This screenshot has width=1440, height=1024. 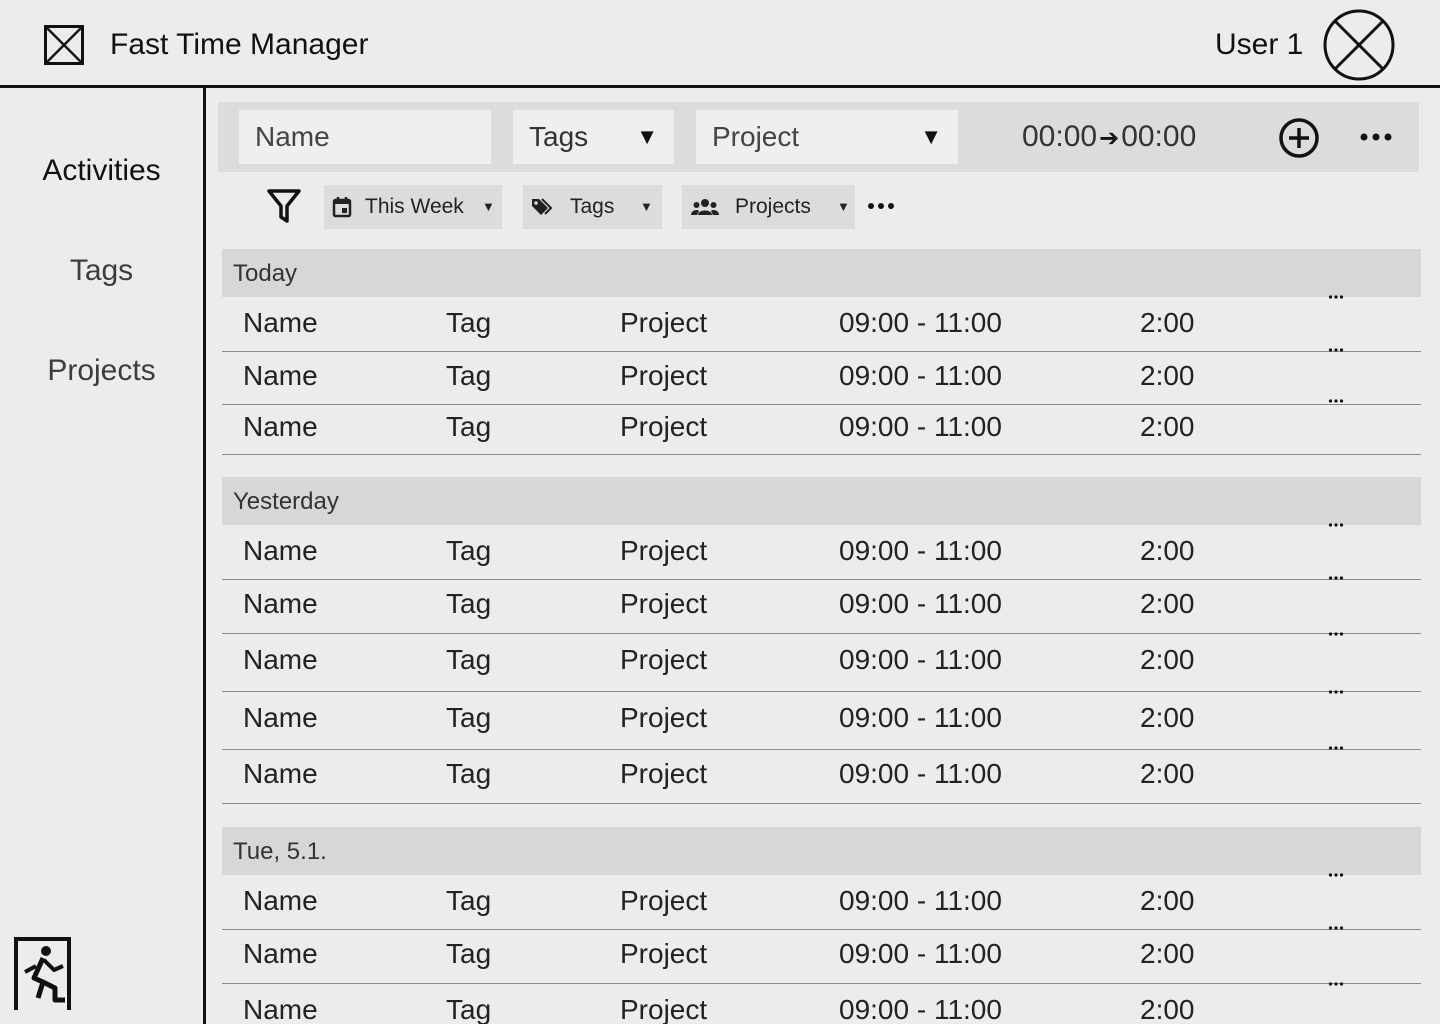 What do you see at coordinates (559, 136) in the screenshot?
I see `tags-select-label: Tags` at bounding box center [559, 136].